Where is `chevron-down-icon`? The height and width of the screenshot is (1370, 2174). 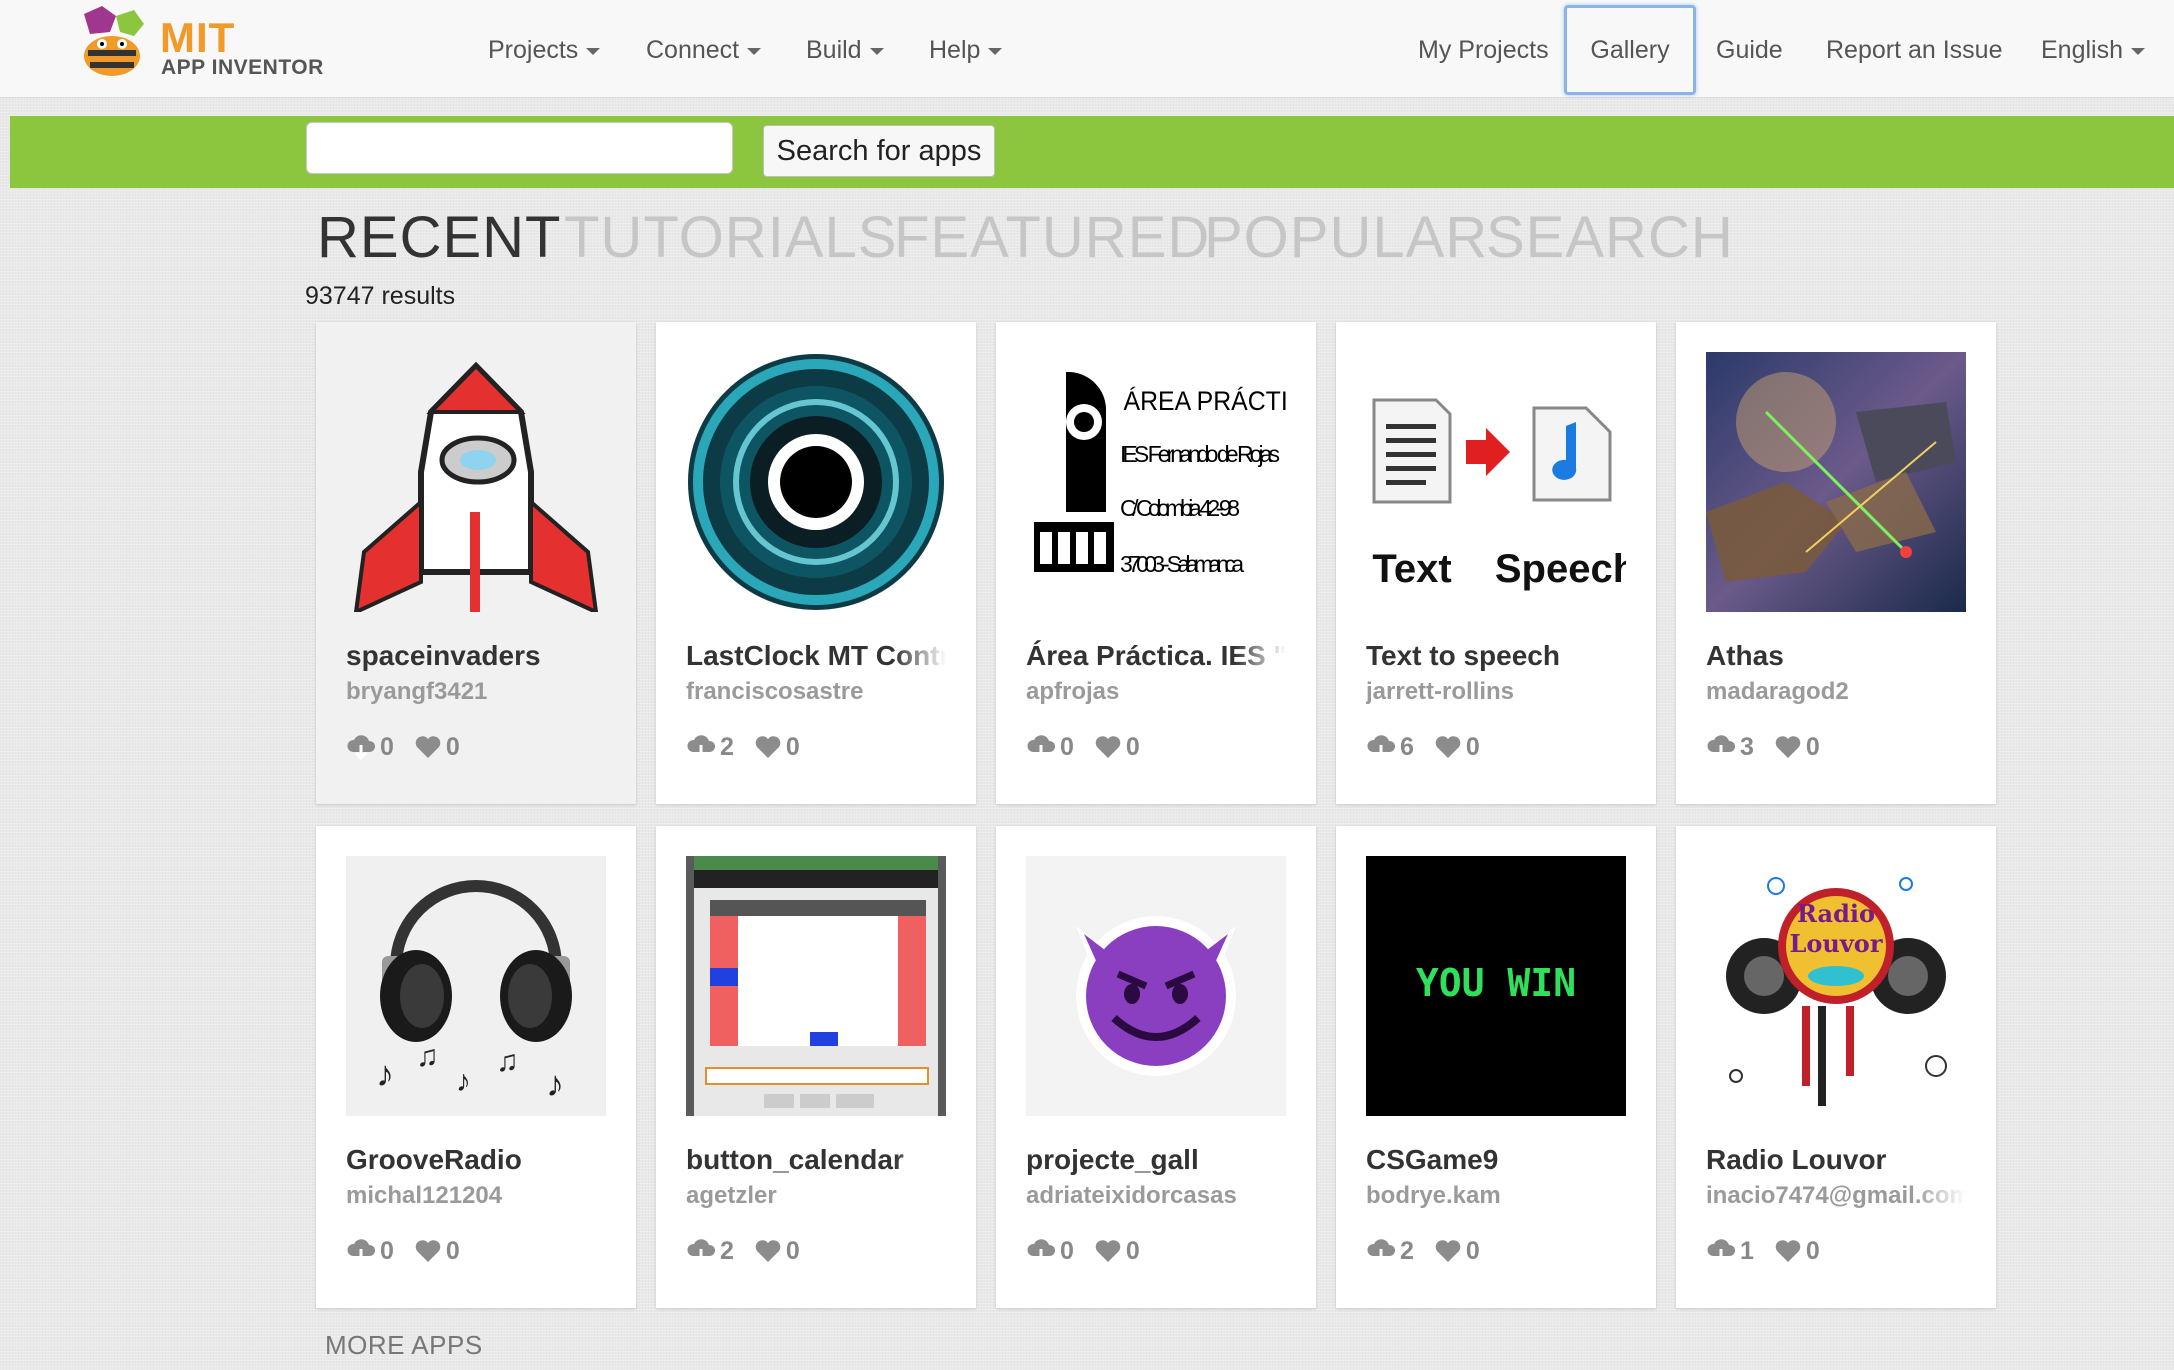
chevron-down-icon is located at coordinates (593, 51).